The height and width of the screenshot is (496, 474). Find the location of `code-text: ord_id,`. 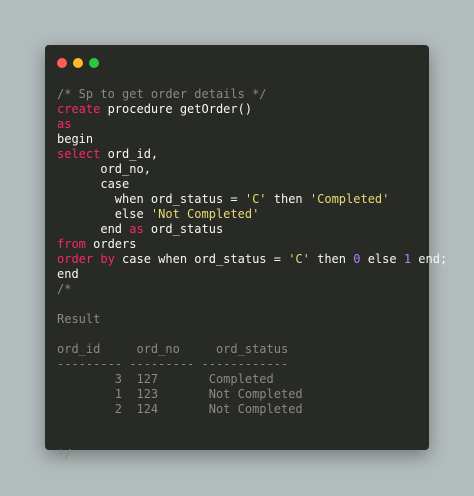

code-text: ord_id, is located at coordinates (129, 154).